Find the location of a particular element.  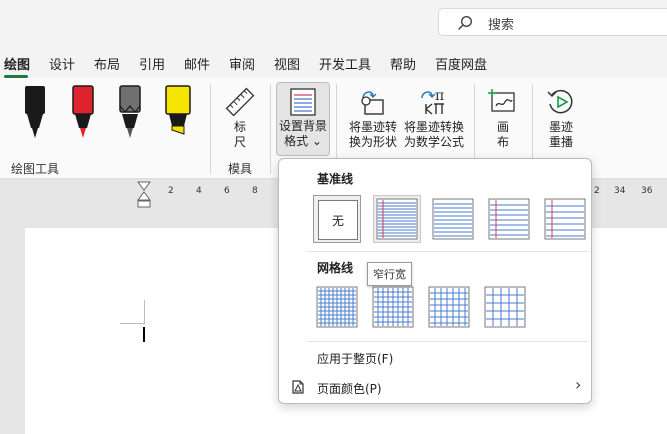

ruler-number: 34 is located at coordinates (620, 191).